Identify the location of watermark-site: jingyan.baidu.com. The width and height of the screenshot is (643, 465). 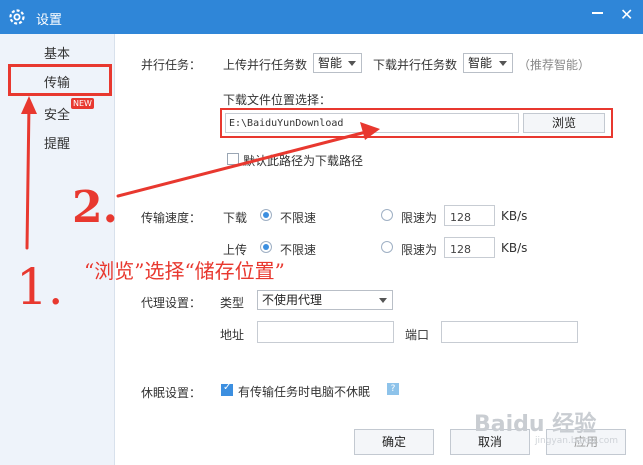
(577, 441).